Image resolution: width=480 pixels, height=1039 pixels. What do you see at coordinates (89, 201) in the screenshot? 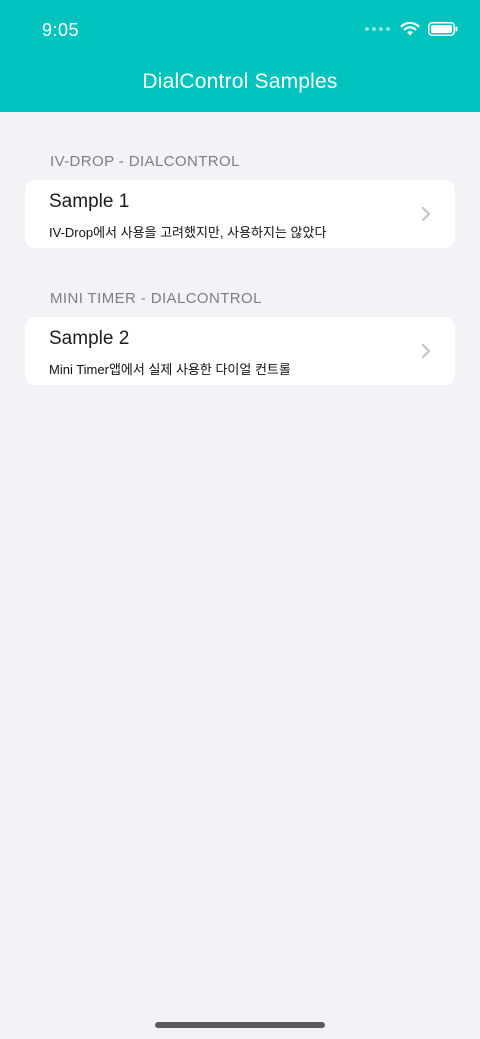
I see `list-item-title: Sample 1` at bounding box center [89, 201].